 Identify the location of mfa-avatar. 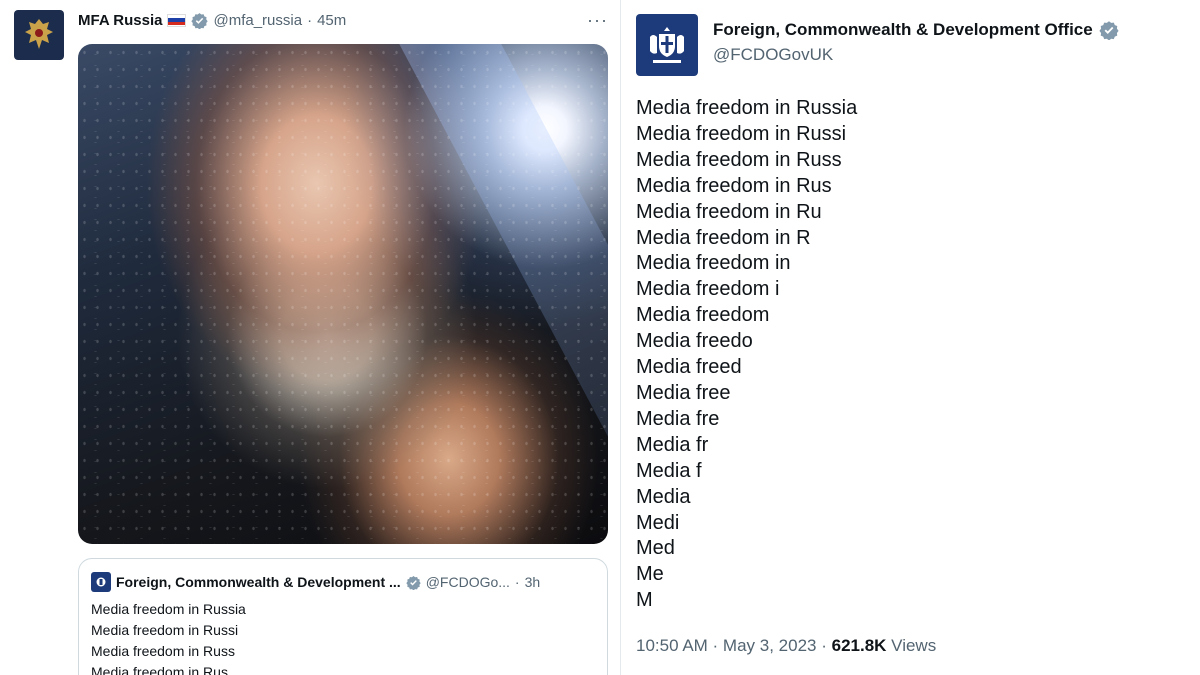
(39, 35).